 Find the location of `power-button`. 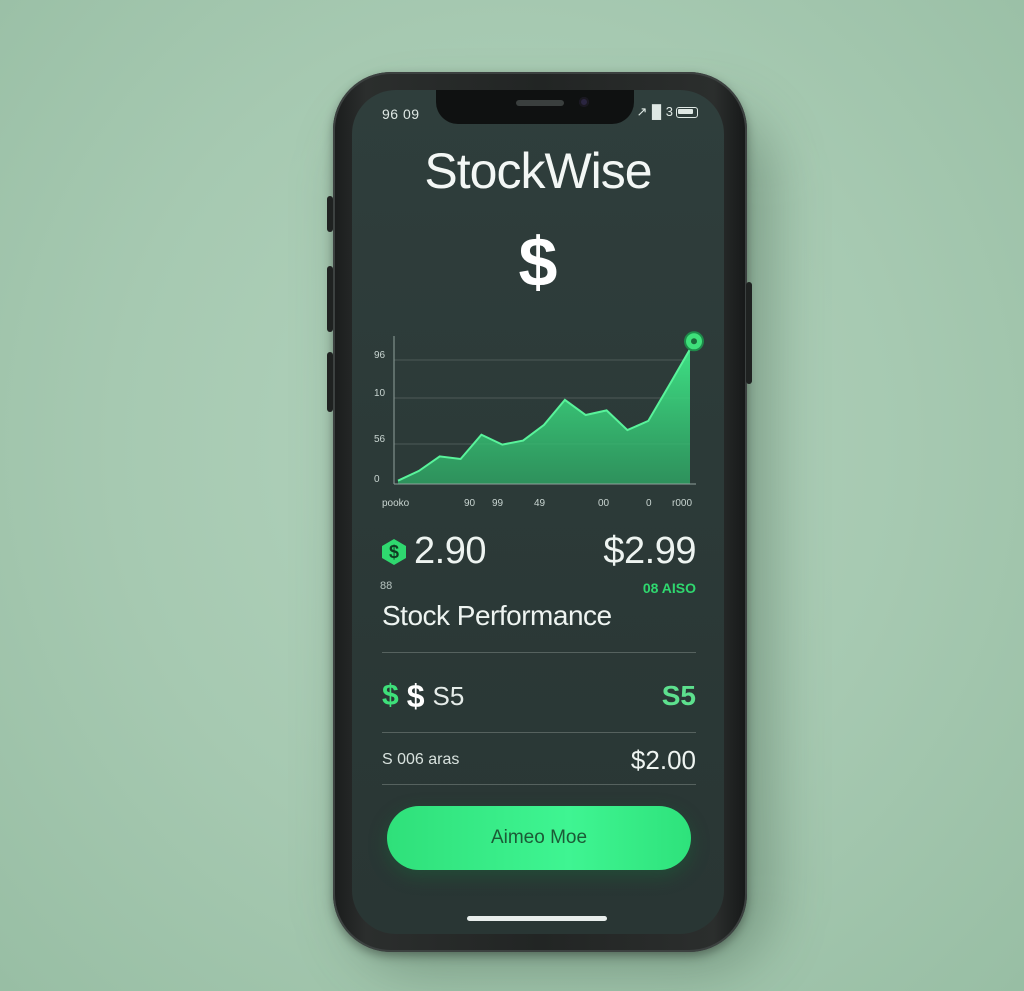

power-button is located at coordinates (749, 333).